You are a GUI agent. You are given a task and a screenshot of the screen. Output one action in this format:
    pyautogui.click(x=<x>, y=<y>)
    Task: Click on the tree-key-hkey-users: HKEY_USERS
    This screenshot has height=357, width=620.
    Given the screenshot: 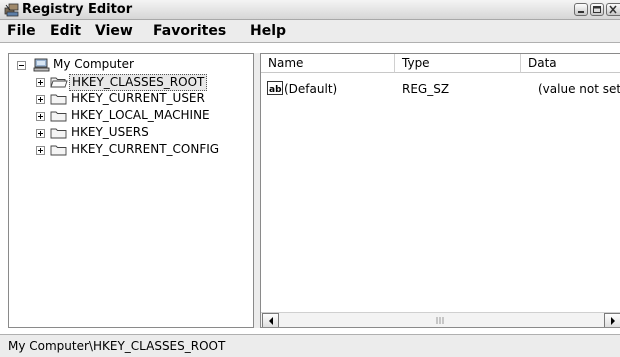 What is the action you would take?
    pyautogui.click(x=129, y=133)
    